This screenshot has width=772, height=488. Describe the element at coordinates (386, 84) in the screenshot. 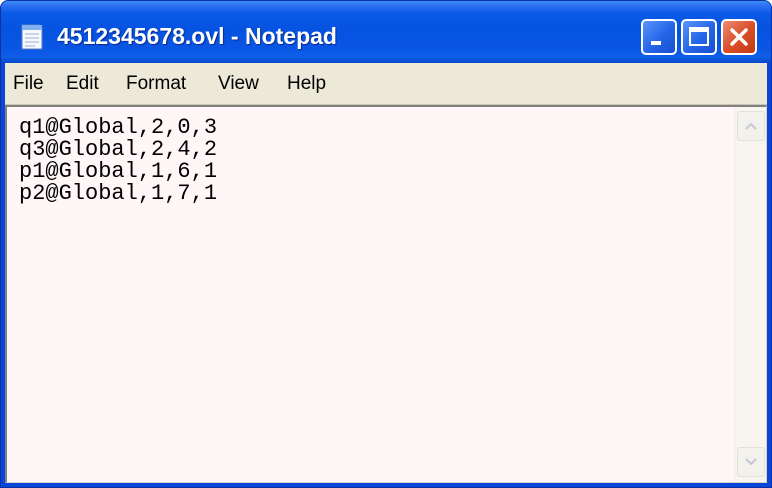

I see `menu-bar: File Edit Format View Help` at that location.